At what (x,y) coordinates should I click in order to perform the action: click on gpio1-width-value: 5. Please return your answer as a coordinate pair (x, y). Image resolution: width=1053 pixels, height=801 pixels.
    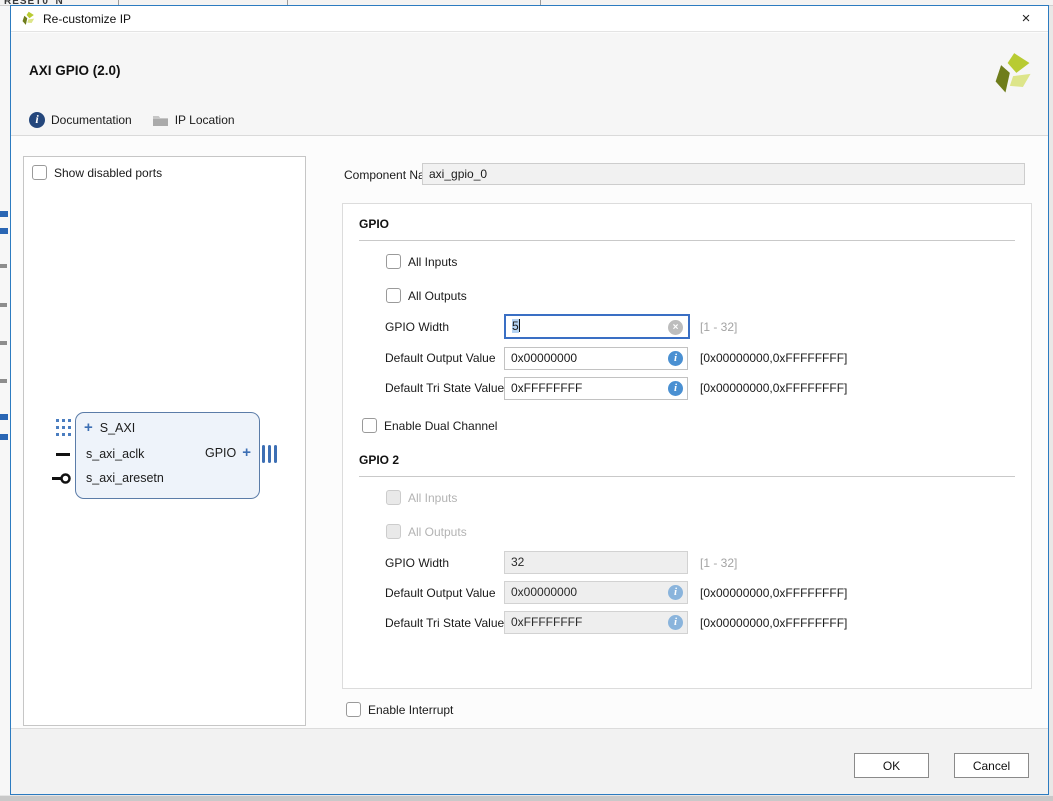
    Looking at the image, I should click on (515, 326).